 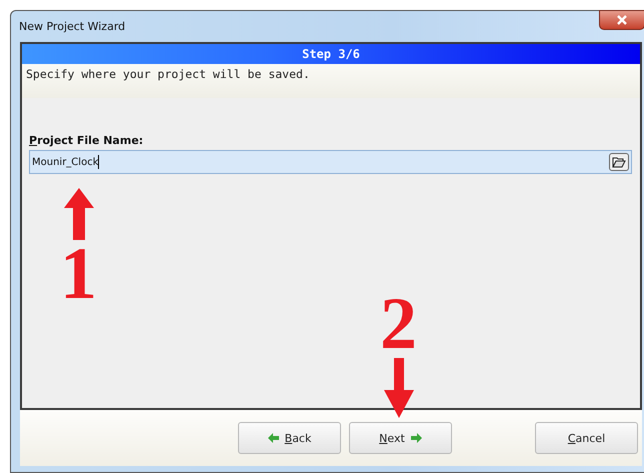 What do you see at coordinates (273, 438) in the screenshot?
I see `arrow-left-icon` at bounding box center [273, 438].